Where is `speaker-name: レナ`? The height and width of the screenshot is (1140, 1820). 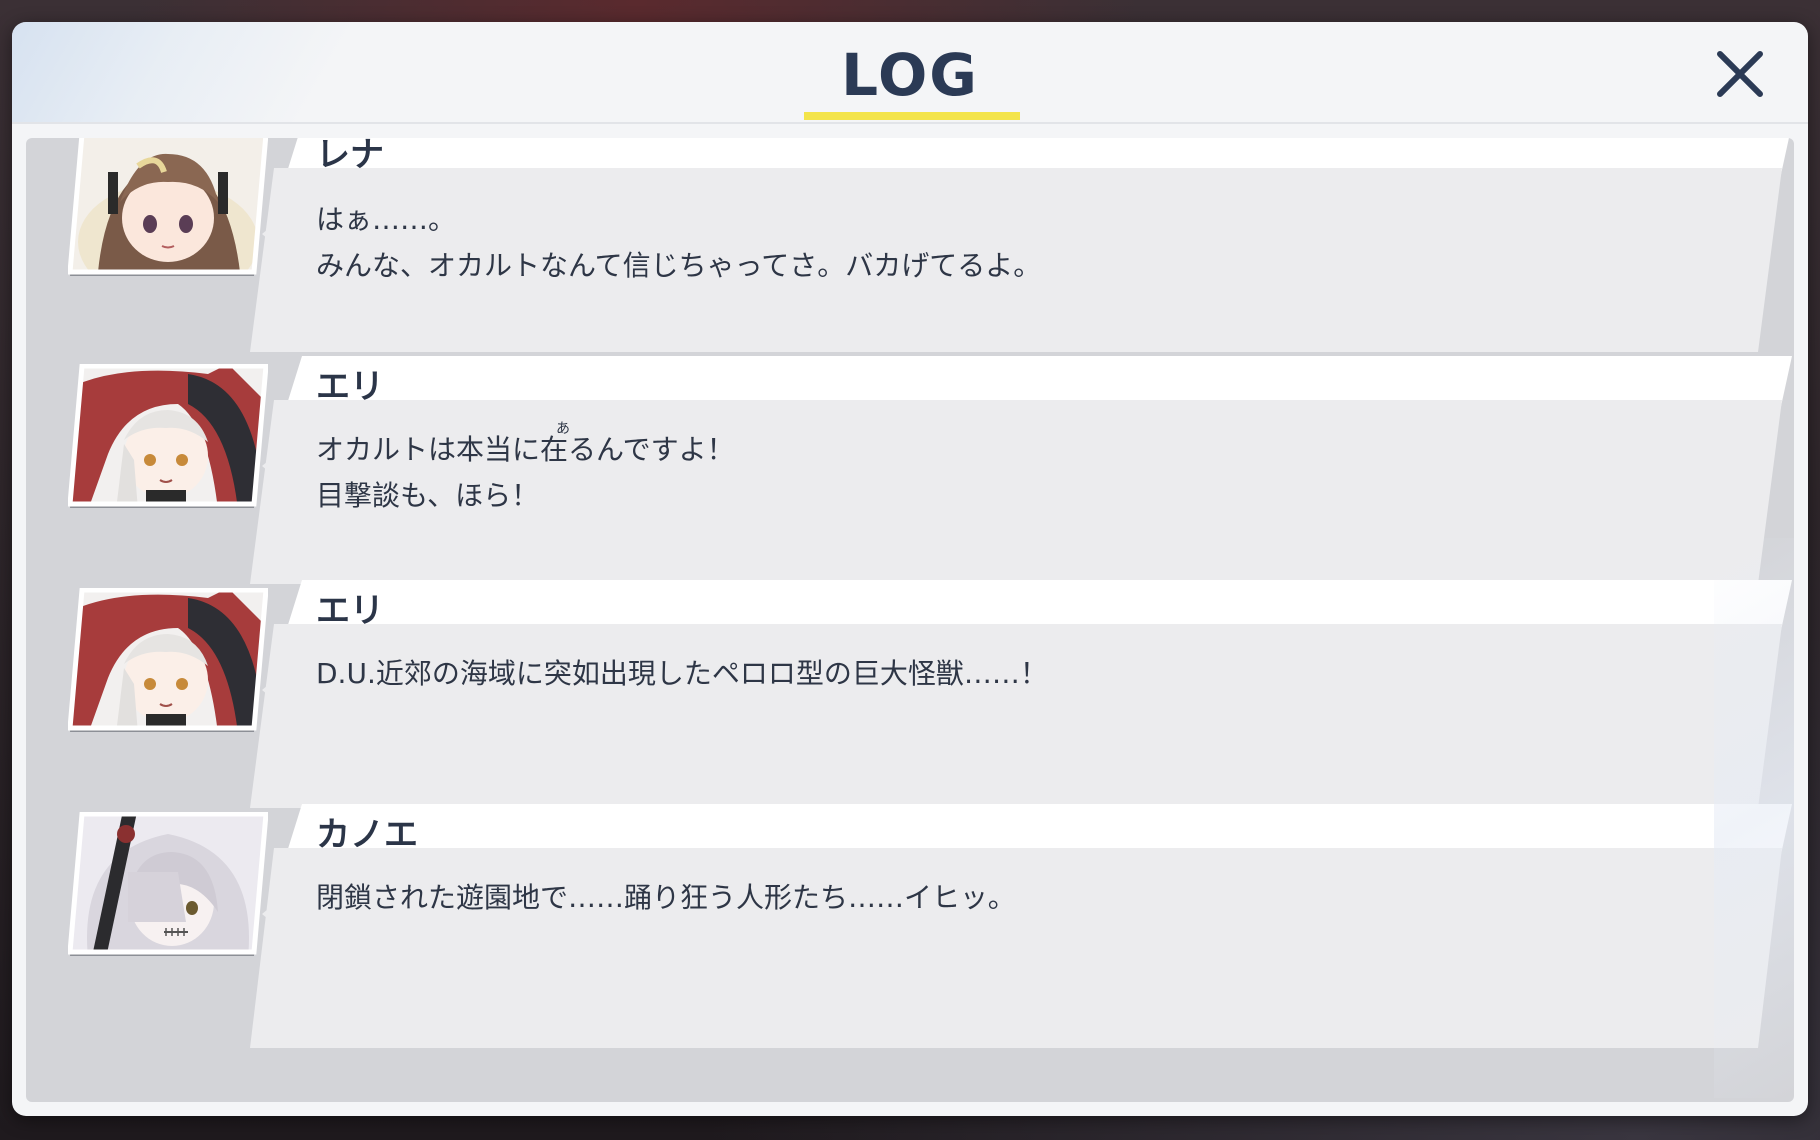
speaker-name: レナ is located at coordinates (350, 156).